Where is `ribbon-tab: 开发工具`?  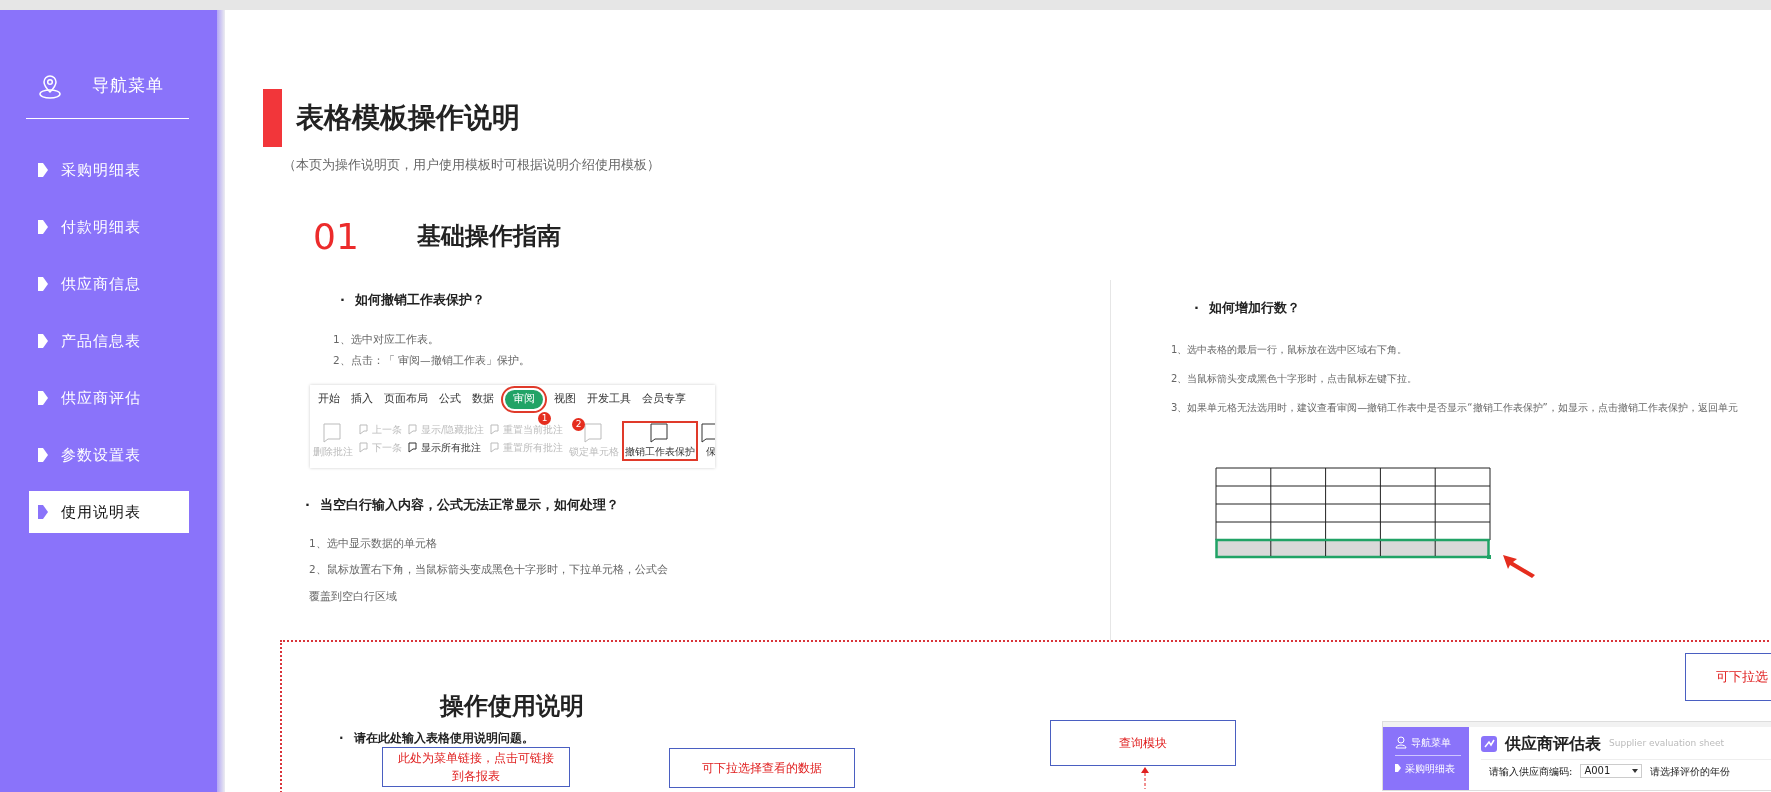
ribbon-tab: 开发工具 is located at coordinates (609, 399).